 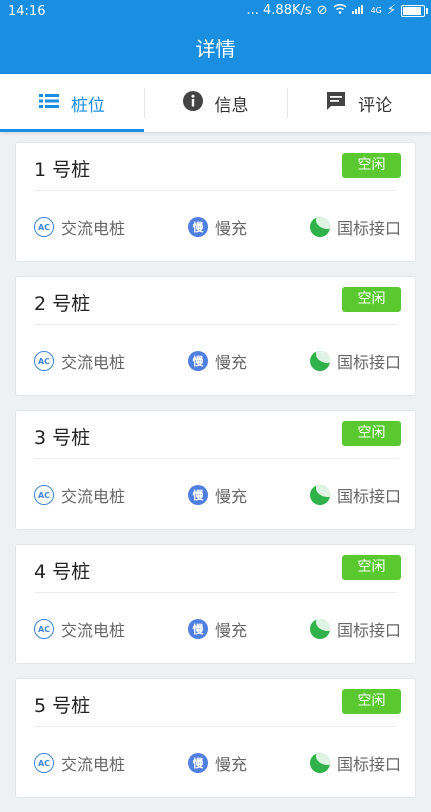 What do you see at coordinates (192, 103) in the screenshot?
I see `info-icon` at bounding box center [192, 103].